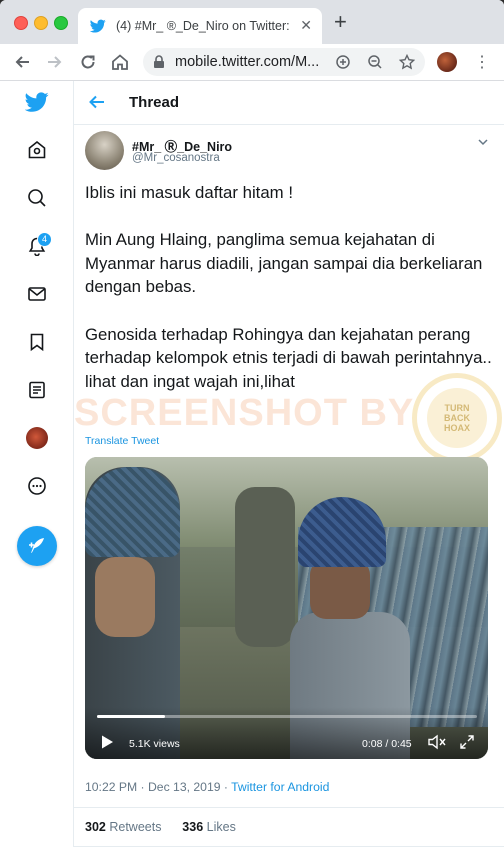 The image size is (504, 847). What do you see at coordinates (37, 150) in the screenshot?
I see `home-nav-icon` at bounding box center [37, 150].